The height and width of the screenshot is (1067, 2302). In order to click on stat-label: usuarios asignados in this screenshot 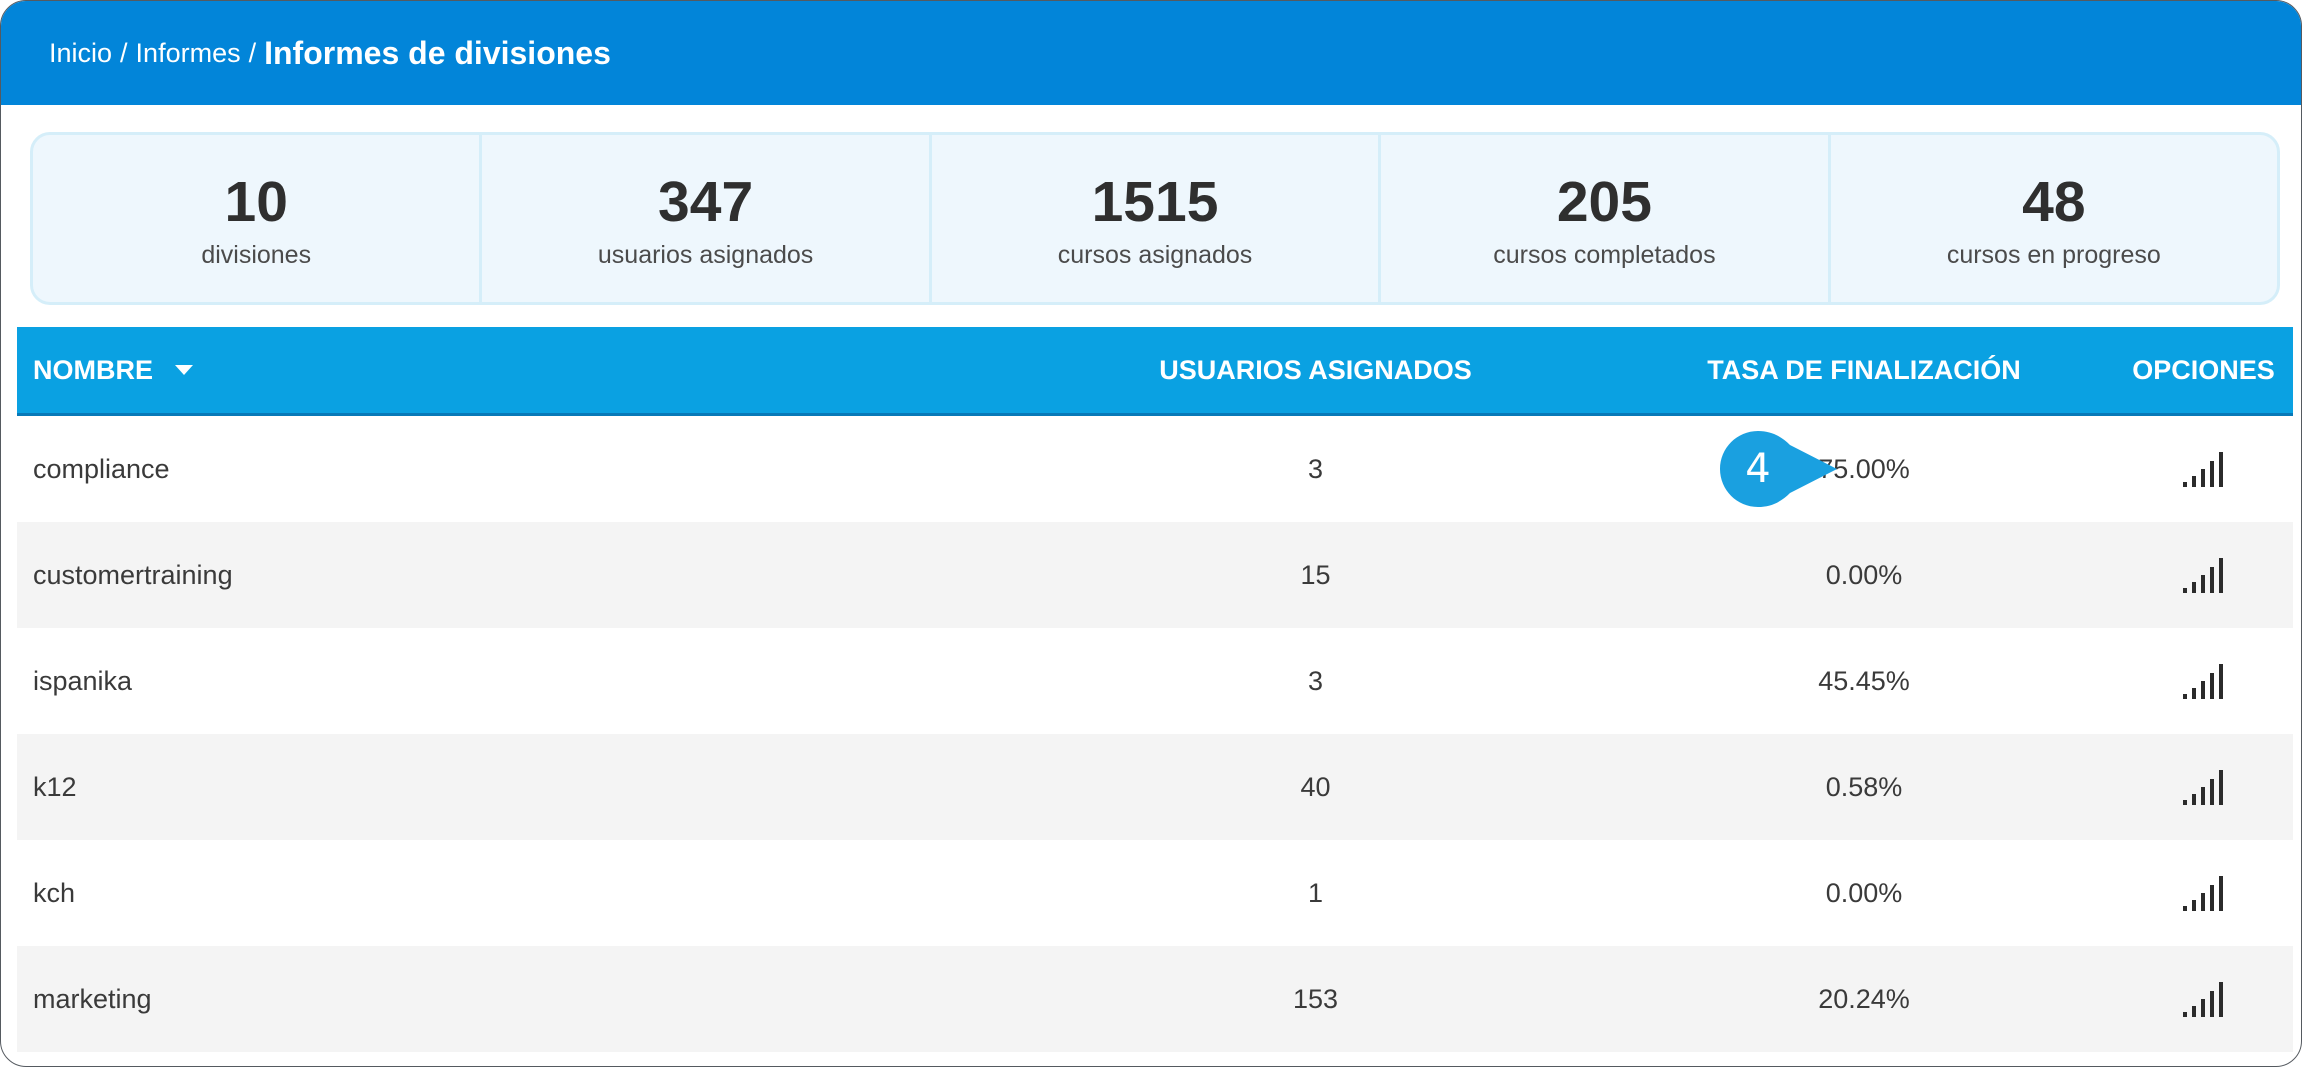, I will do `click(705, 255)`.